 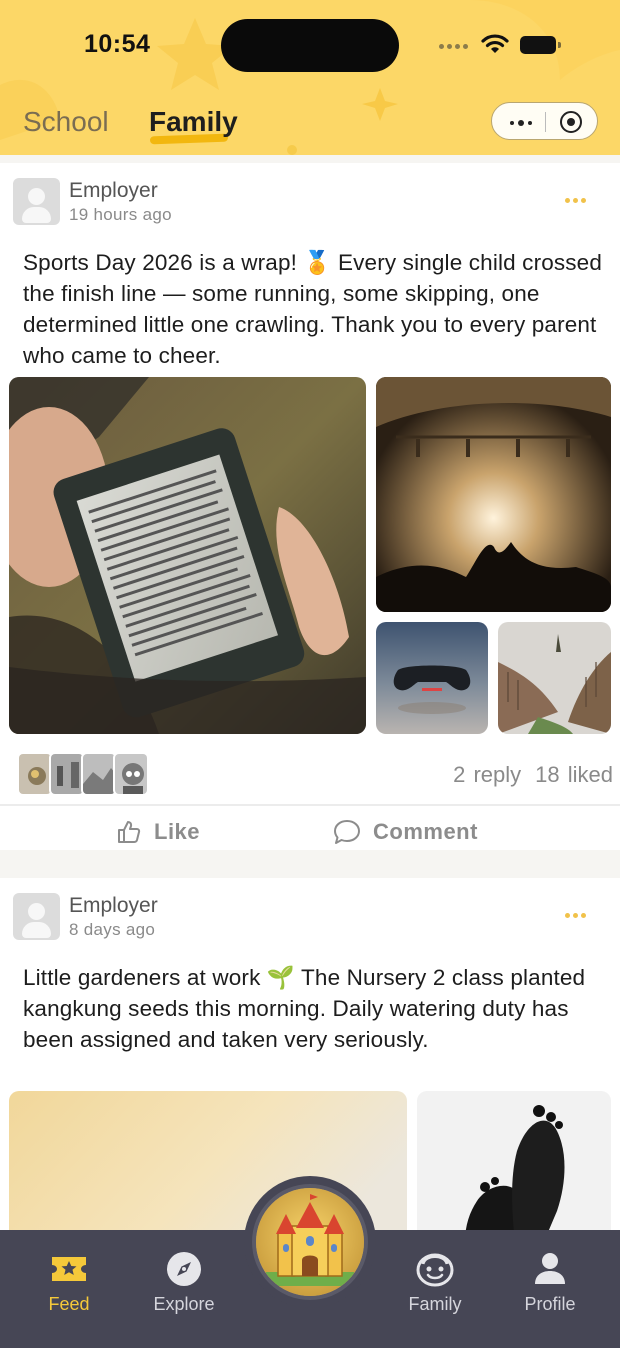 What do you see at coordinates (69, 1304) in the screenshot?
I see `tab-feed-label: Feed` at bounding box center [69, 1304].